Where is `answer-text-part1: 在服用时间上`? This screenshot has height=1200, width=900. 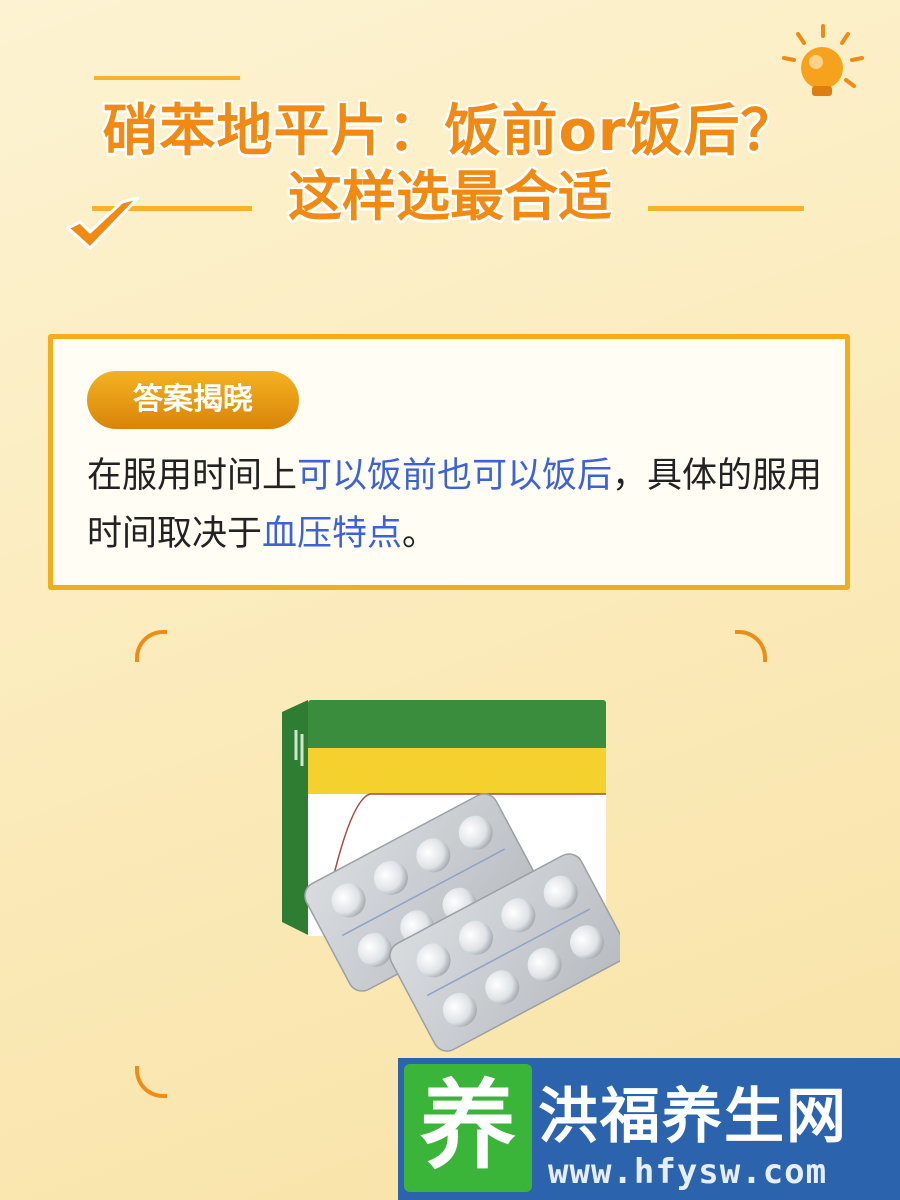
answer-text-part1: 在服用时间上 is located at coordinates (192, 476).